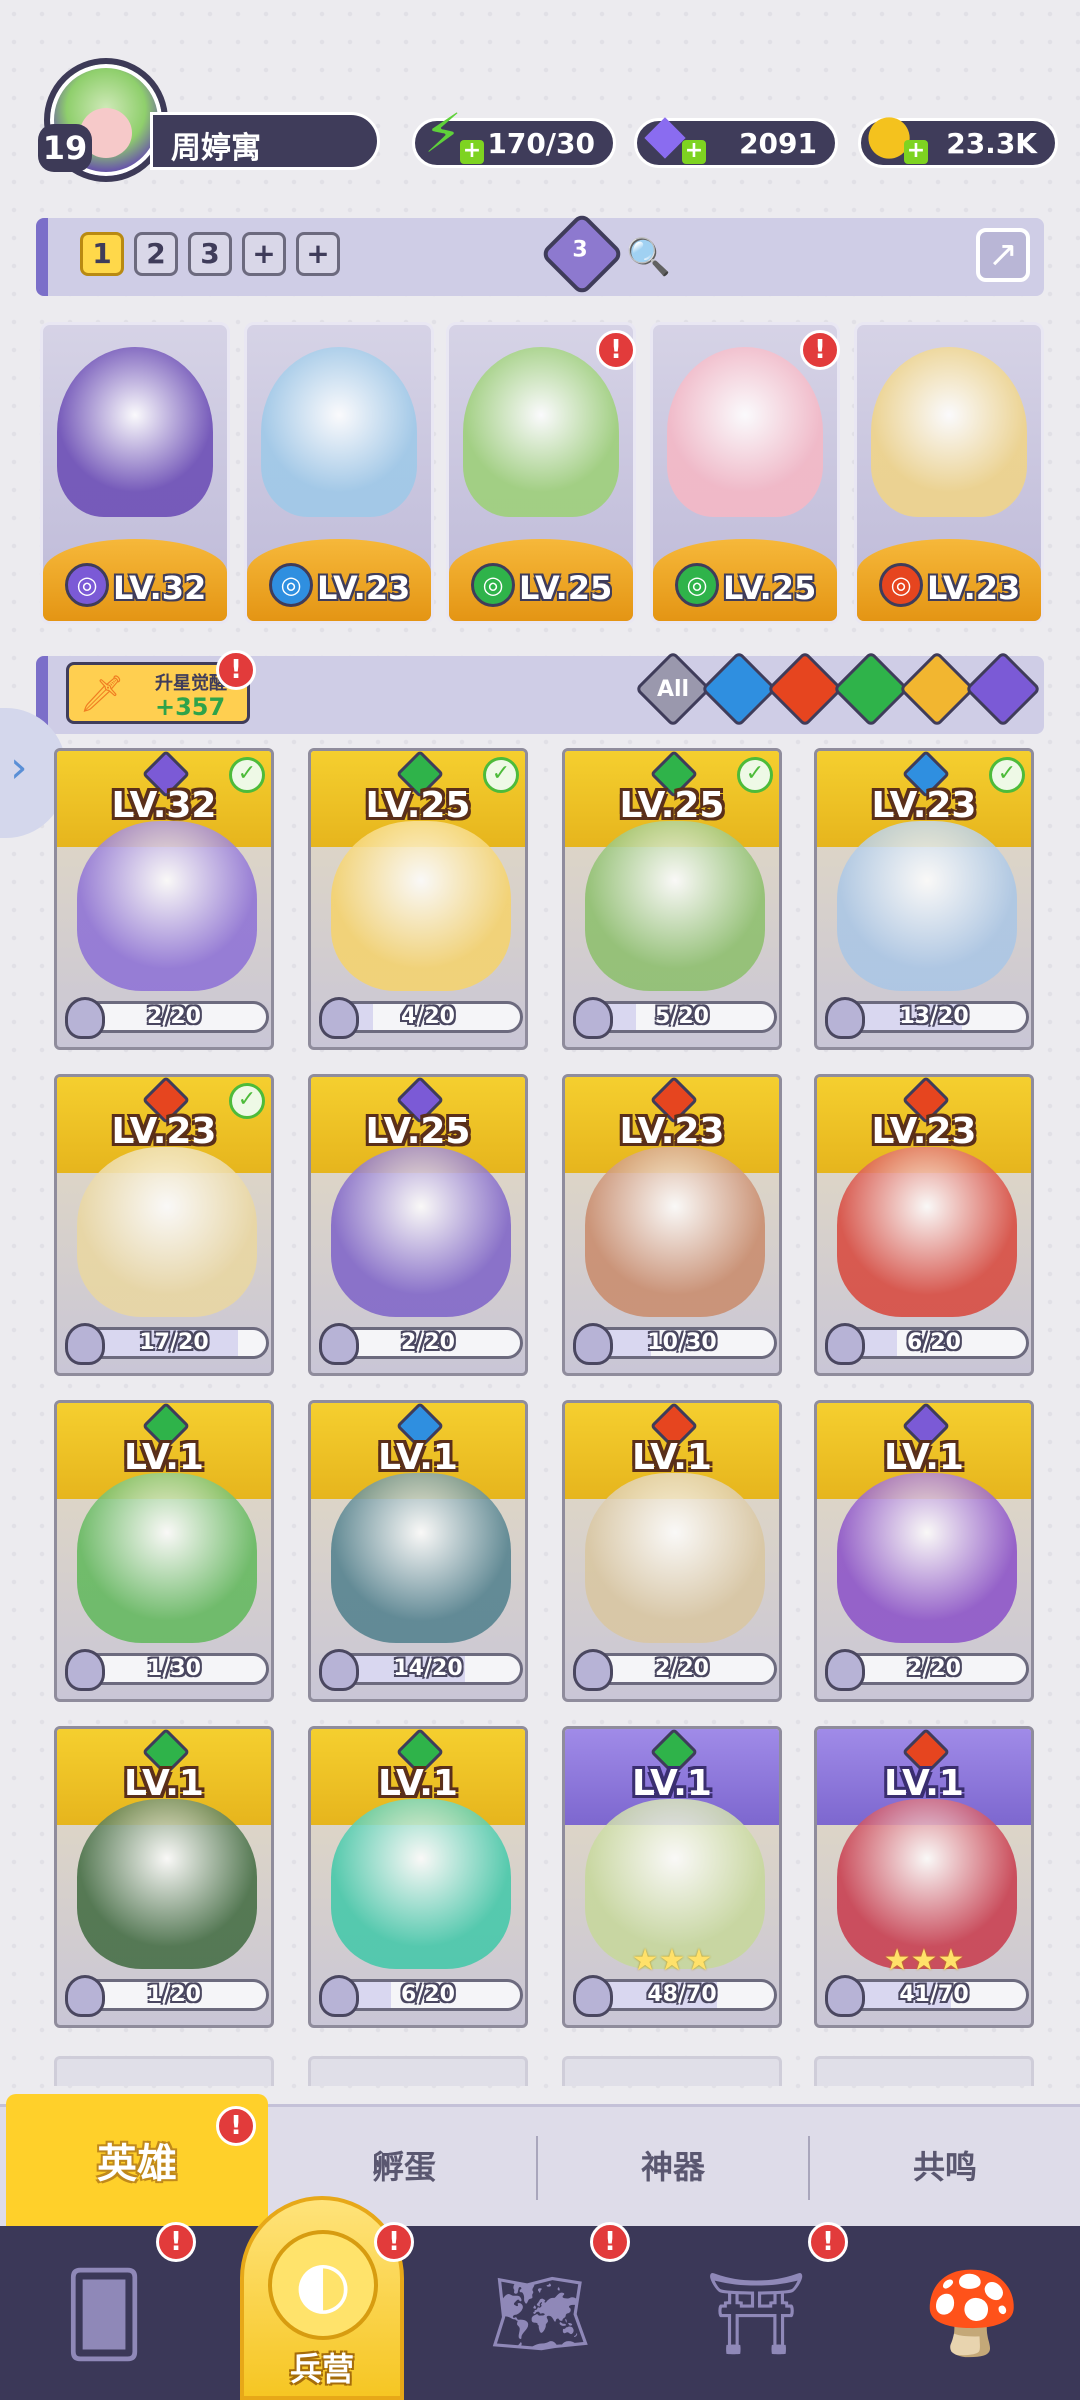  I want to click on hero-card: LV.1 6/20, so click(418, 1877).